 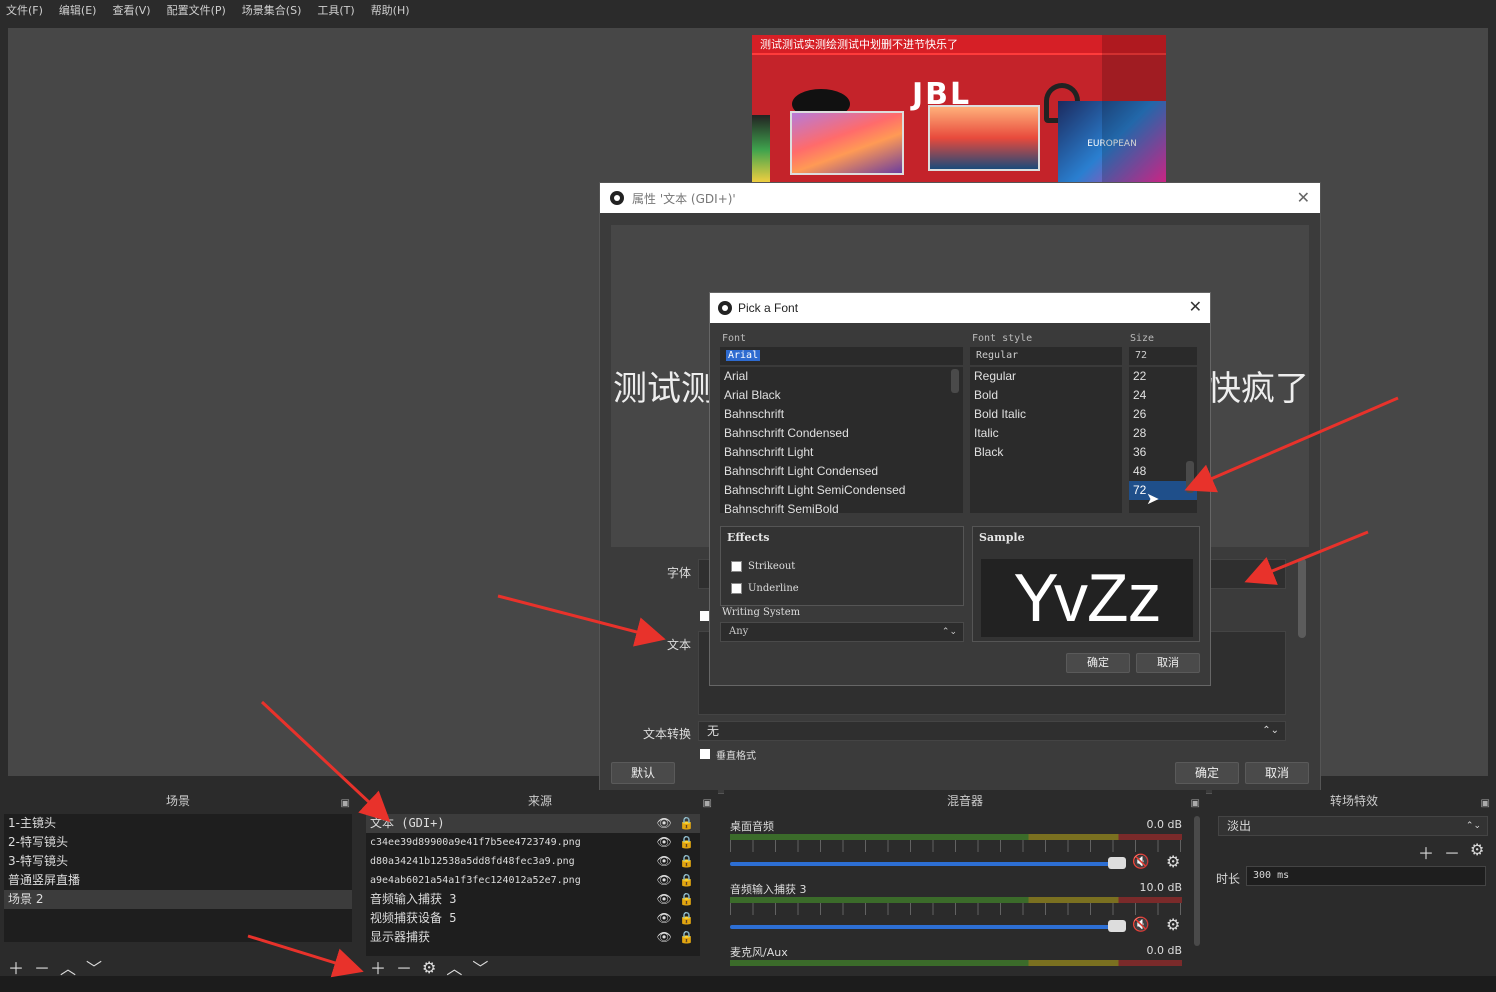 What do you see at coordinates (643, 773) in the screenshot?
I see `default-button: 默认` at bounding box center [643, 773].